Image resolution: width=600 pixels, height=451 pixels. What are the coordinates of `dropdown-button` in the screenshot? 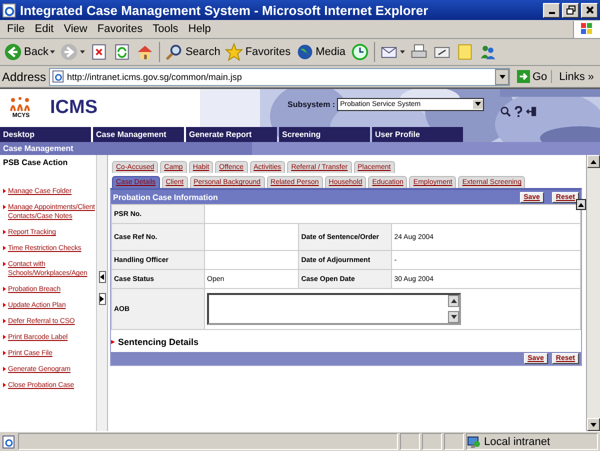 It's located at (502, 76).